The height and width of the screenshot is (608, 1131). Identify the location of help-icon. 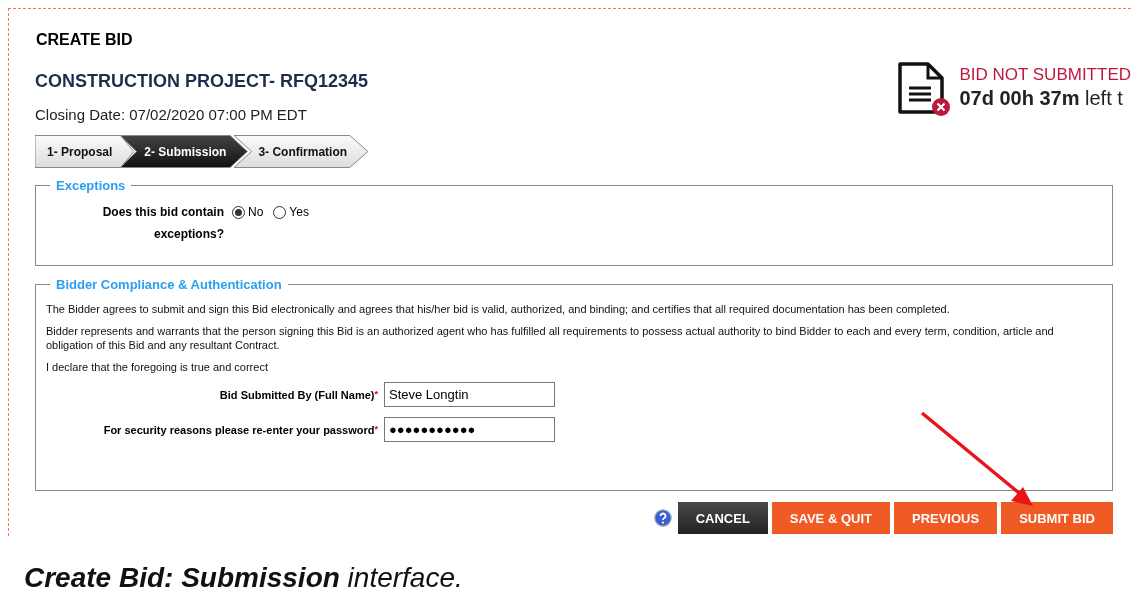
(662, 518).